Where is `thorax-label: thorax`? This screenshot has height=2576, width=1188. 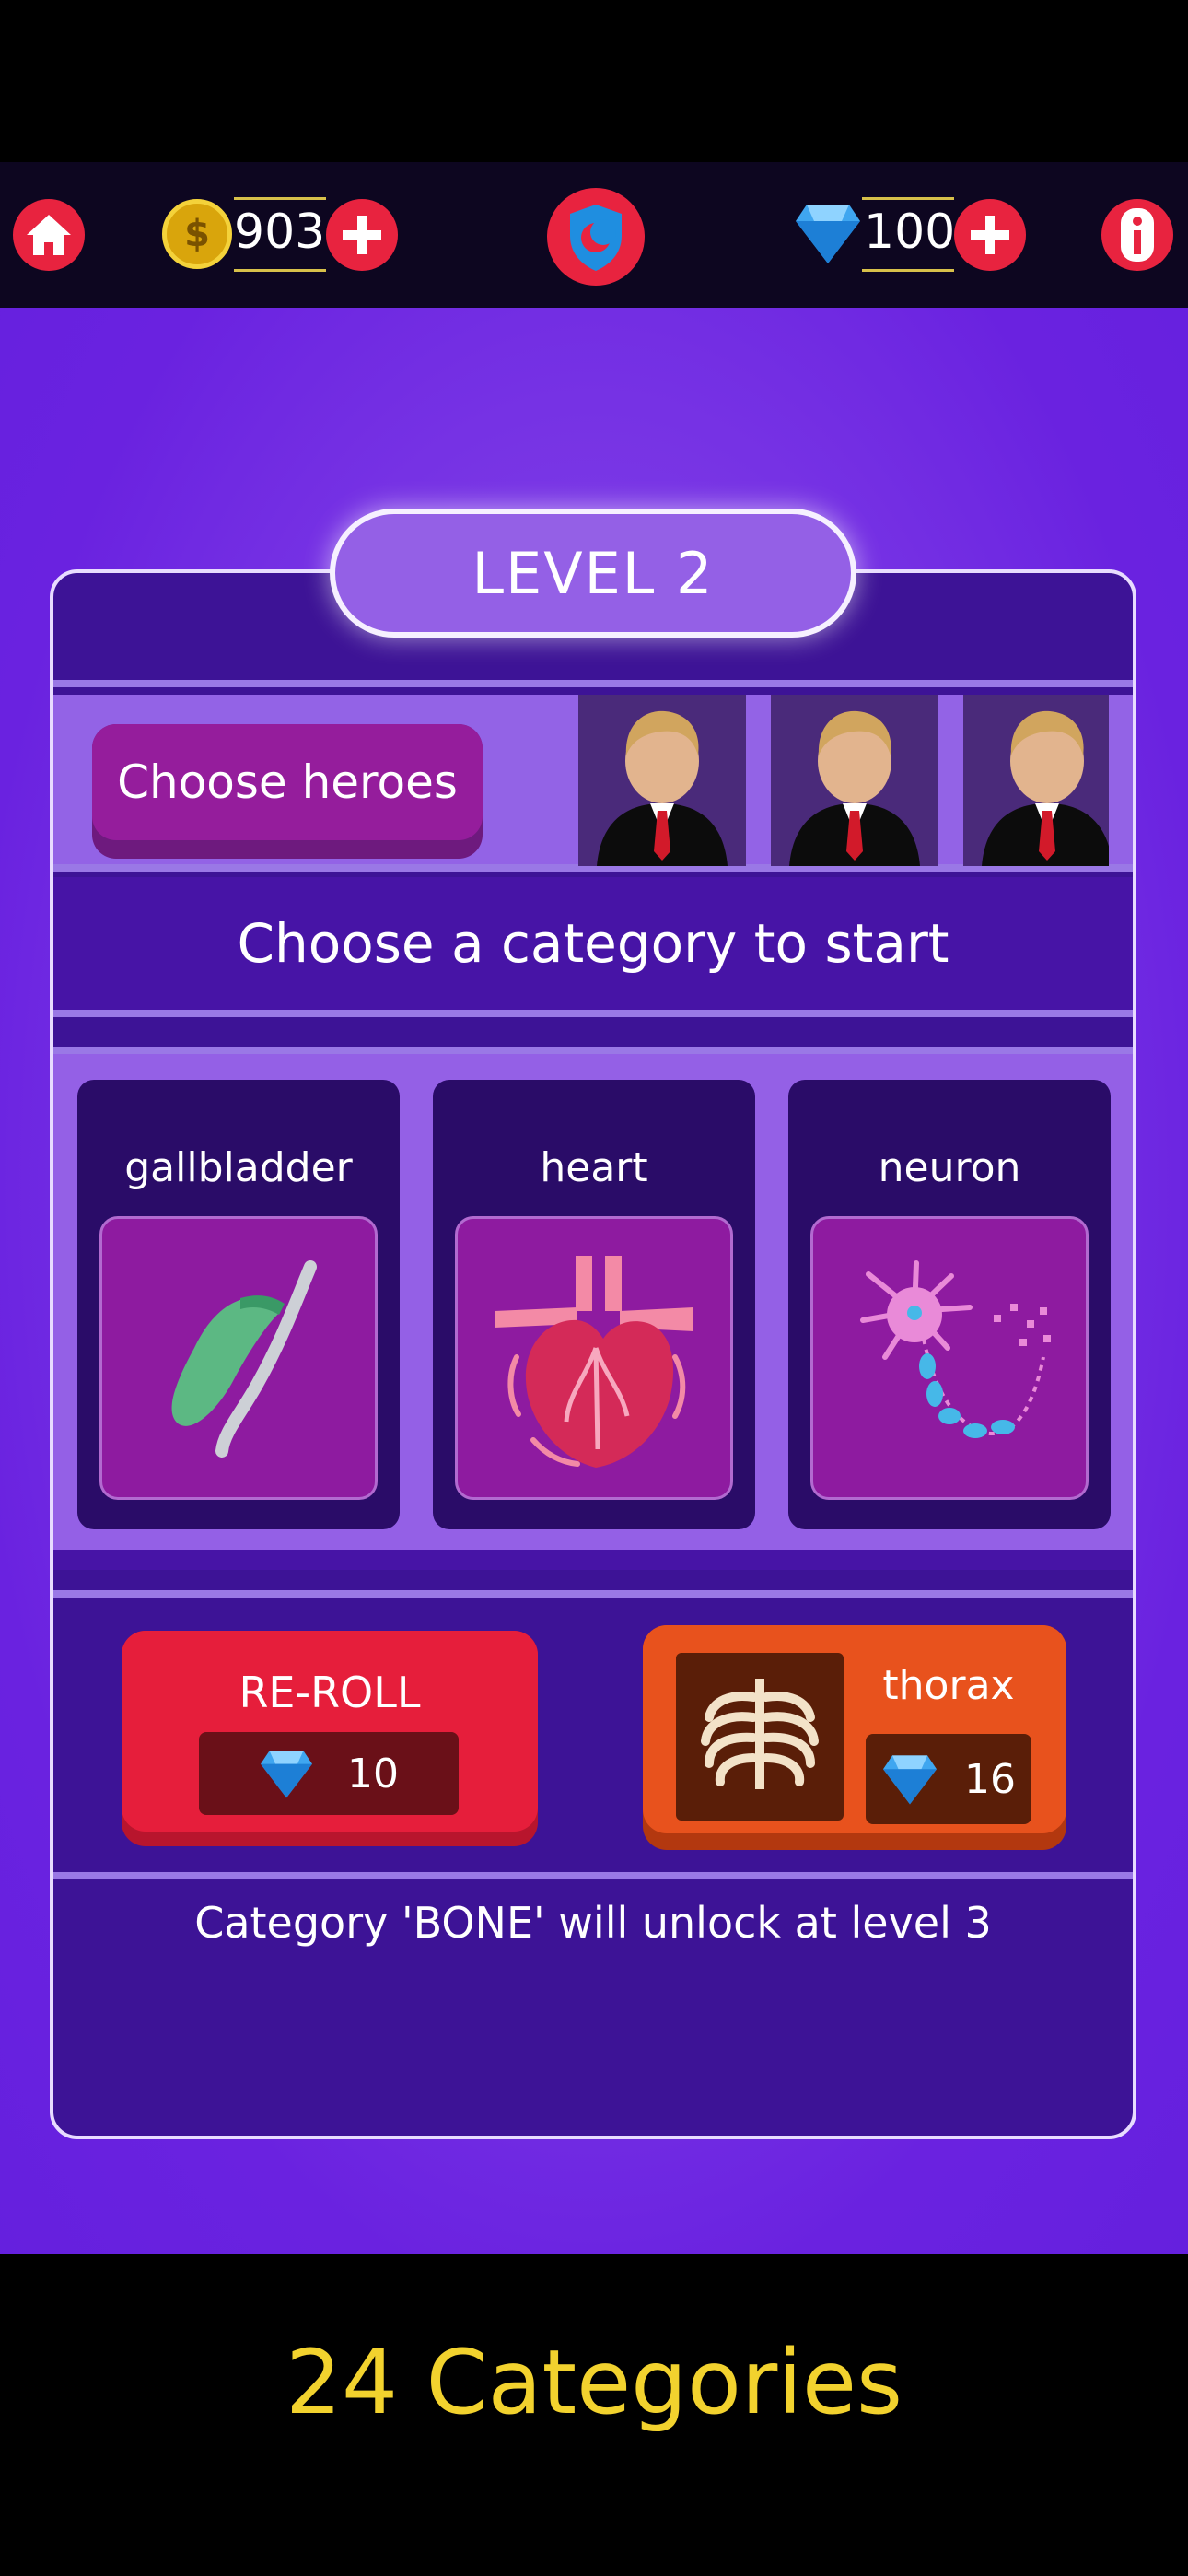 thorax-label: thorax is located at coordinates (948, 1685).